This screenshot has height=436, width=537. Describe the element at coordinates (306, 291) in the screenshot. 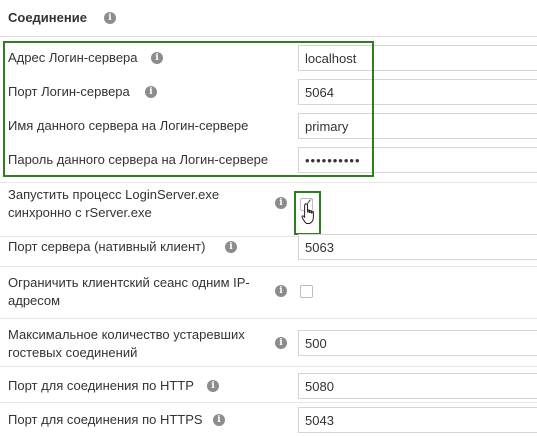

I see `limit-session-ip-checkbox` at that location.